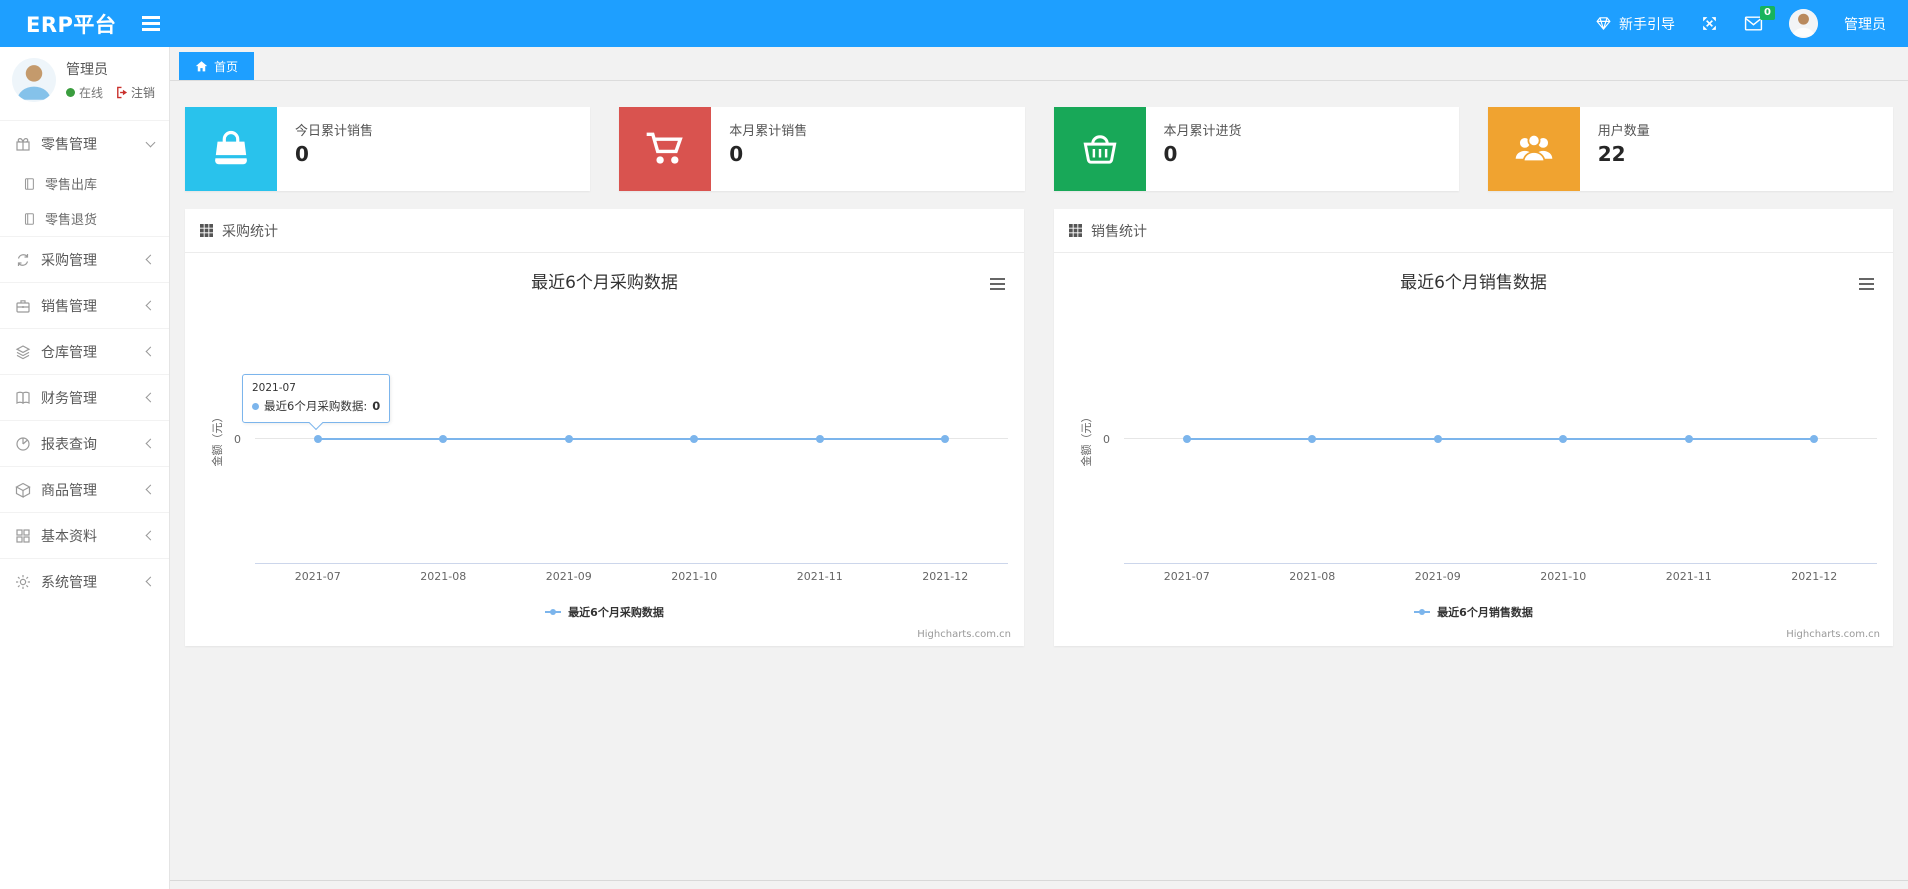  I want to click on messages-button: 0, so click(1759, 19).